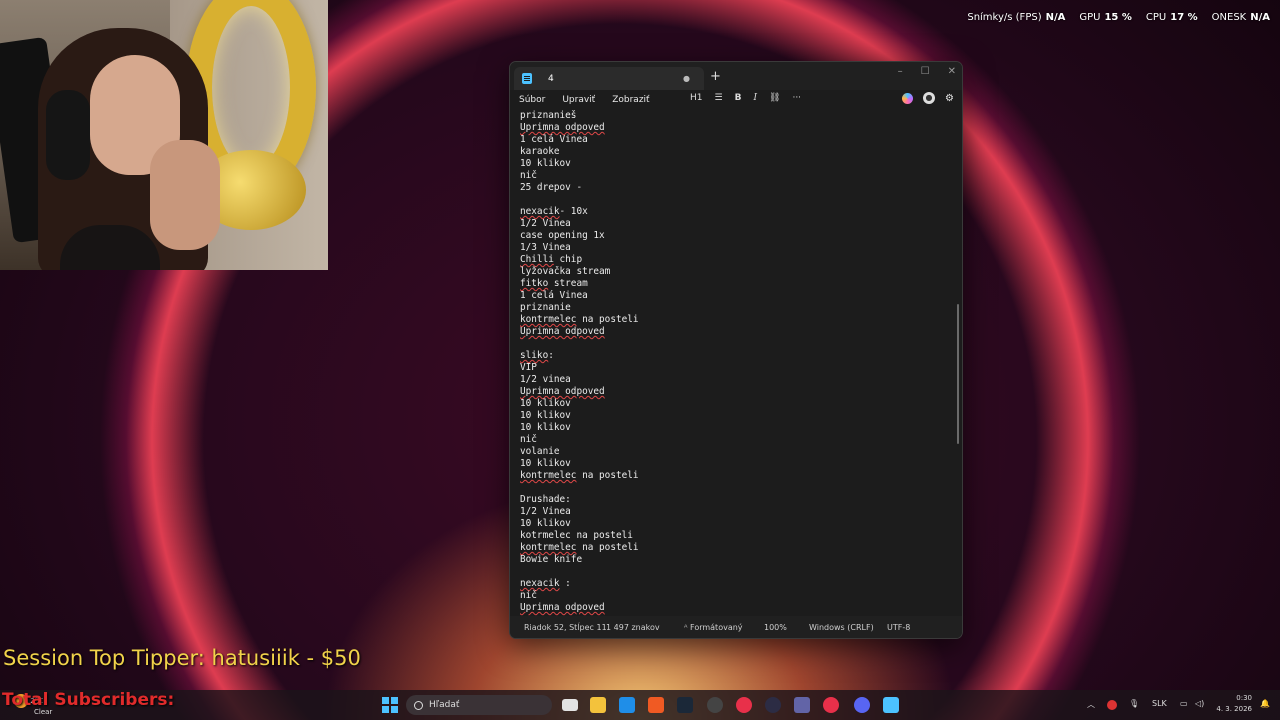 The height and width of the screenshot is (720, 1280). I want to click on account-avatar-icon: ●, so click(929, 98).